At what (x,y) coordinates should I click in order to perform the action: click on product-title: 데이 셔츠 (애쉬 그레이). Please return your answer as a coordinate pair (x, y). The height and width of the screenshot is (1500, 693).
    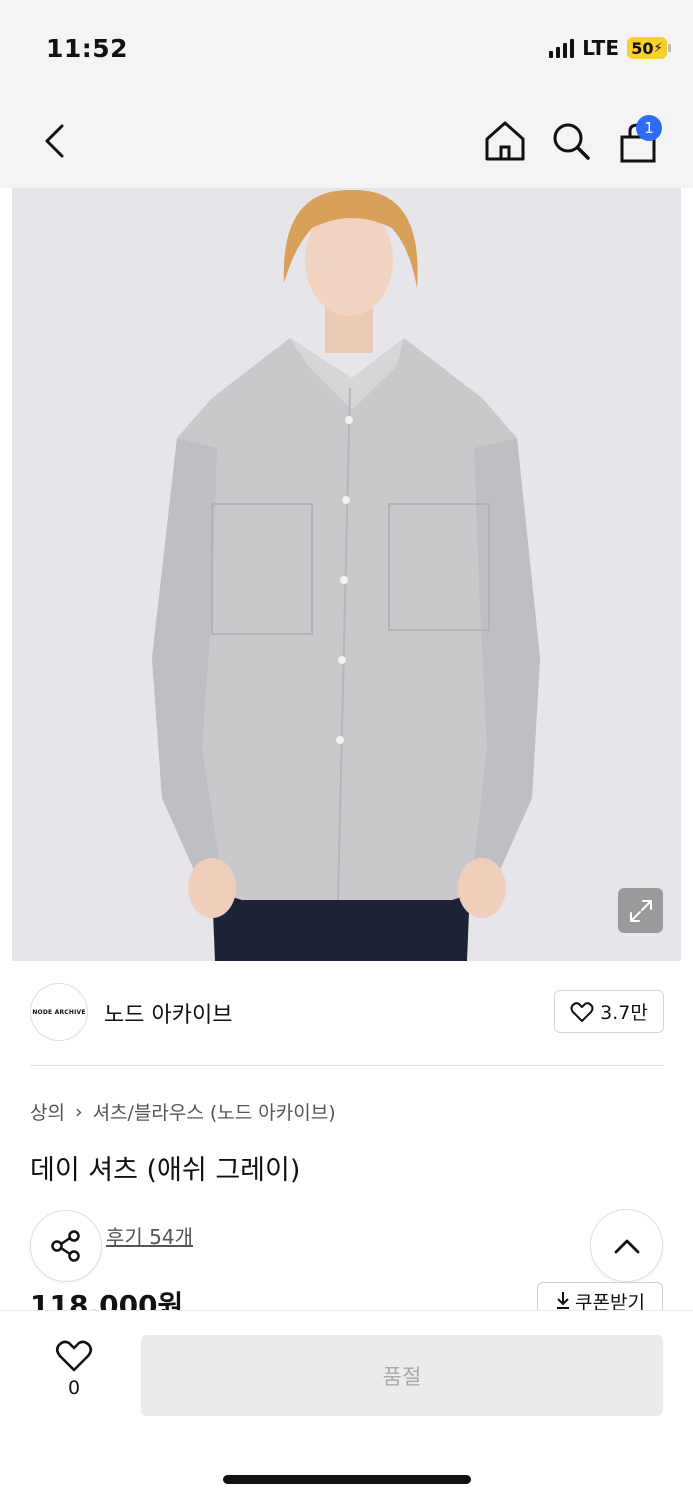
    Looking at the image, I should click on (165, 1170).